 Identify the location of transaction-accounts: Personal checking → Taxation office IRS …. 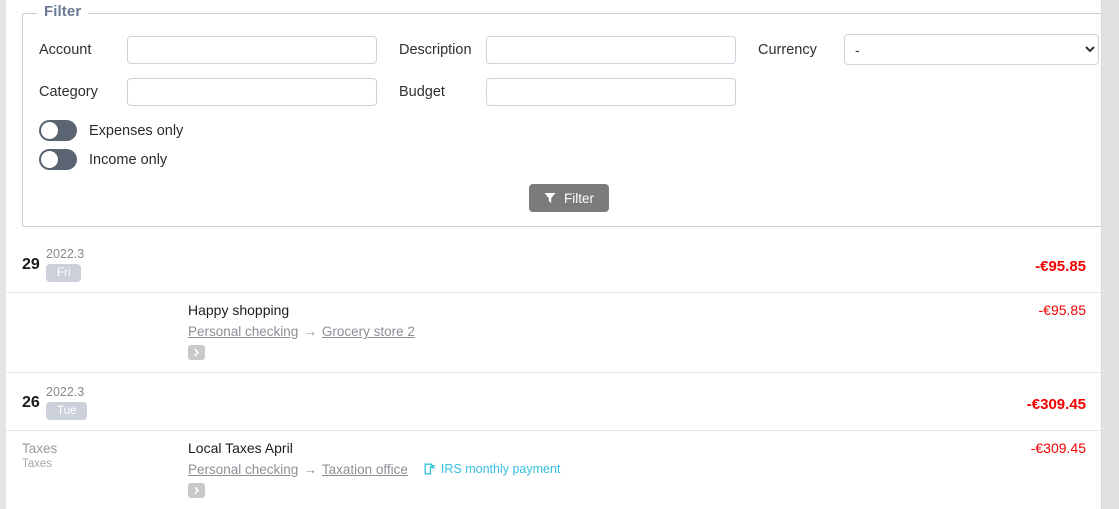
(604, 469).